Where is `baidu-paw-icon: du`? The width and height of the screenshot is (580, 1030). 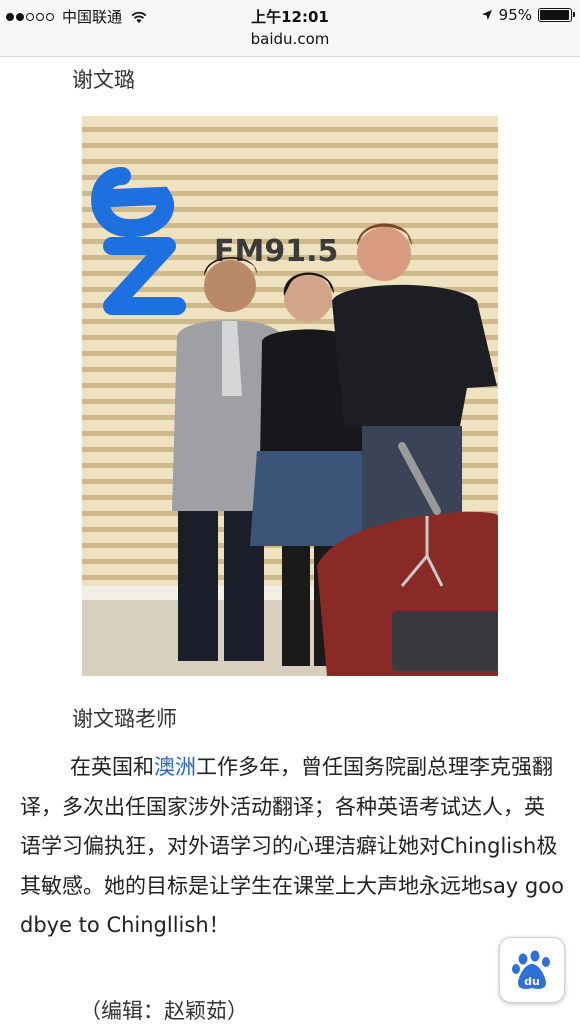
baidu-paw-icon: du is located at coordinates (531, 969).